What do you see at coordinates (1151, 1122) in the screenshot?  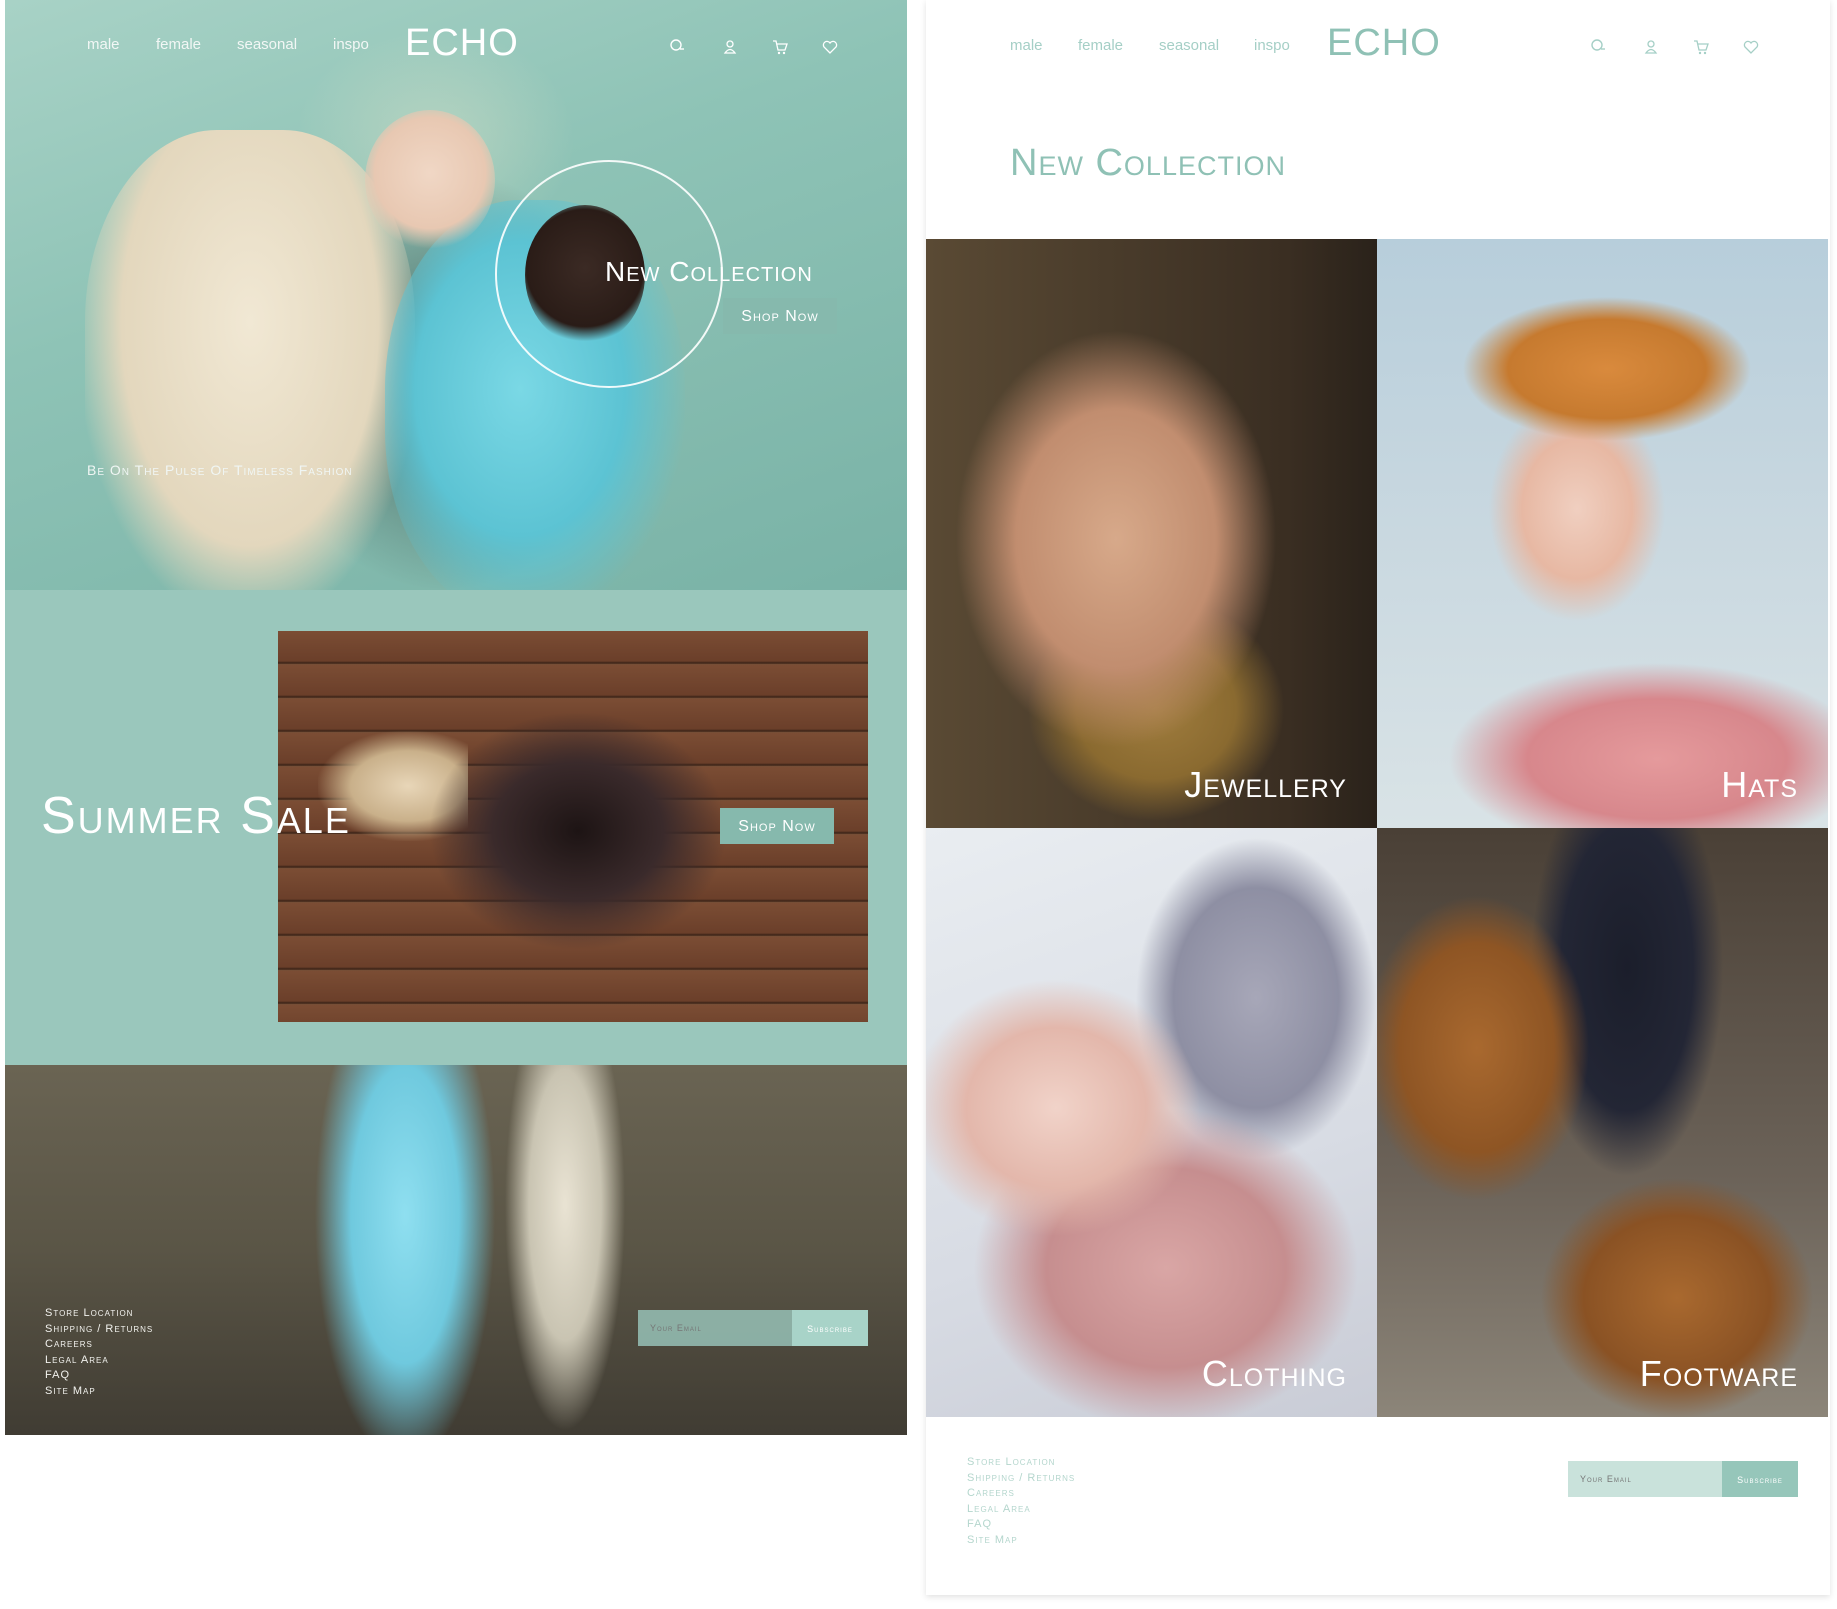 I see `category-tile-clothing: Clothing` at bounding box center [1151, 1122].